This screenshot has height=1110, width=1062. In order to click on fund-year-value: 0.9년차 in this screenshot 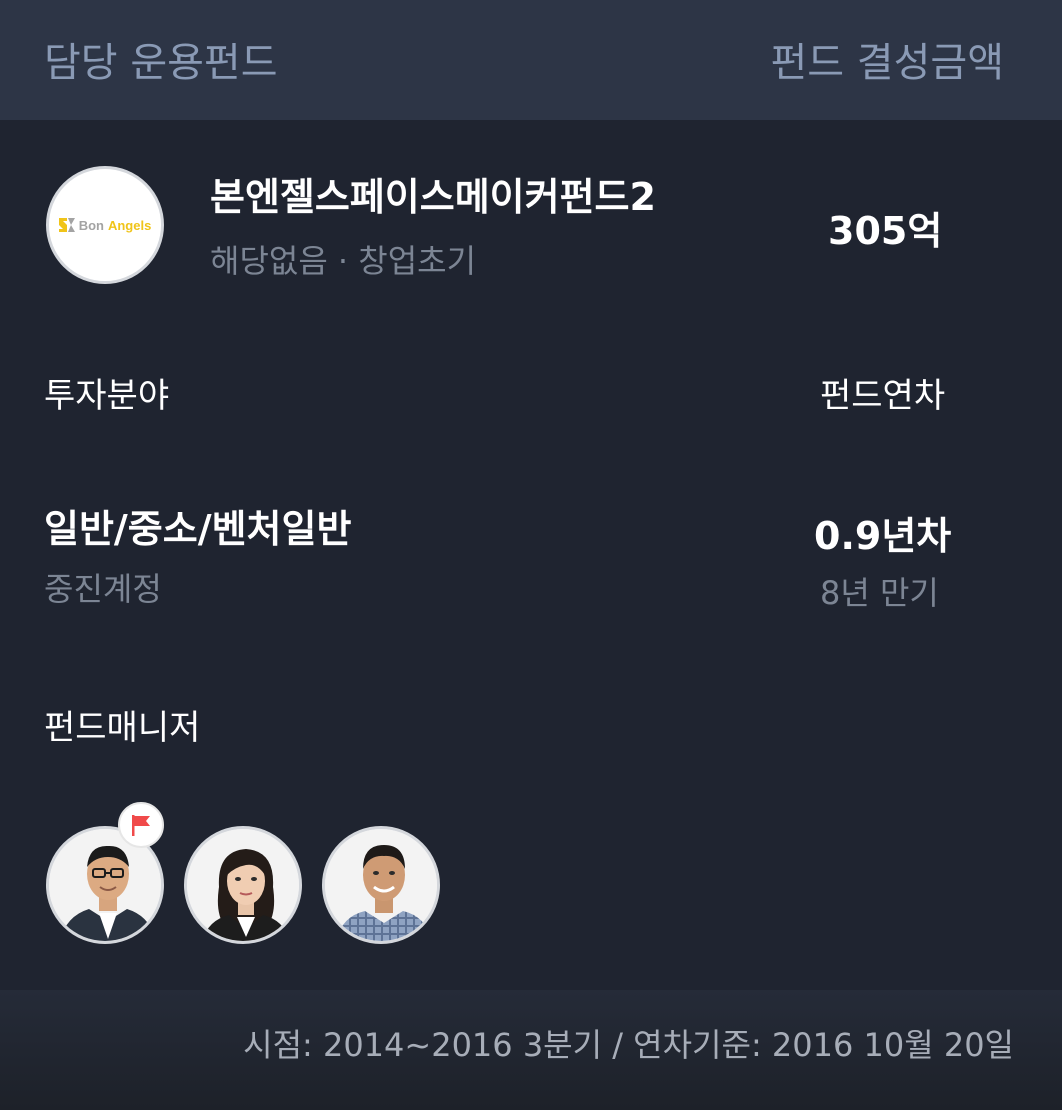, I will do `click(883, 536)`.